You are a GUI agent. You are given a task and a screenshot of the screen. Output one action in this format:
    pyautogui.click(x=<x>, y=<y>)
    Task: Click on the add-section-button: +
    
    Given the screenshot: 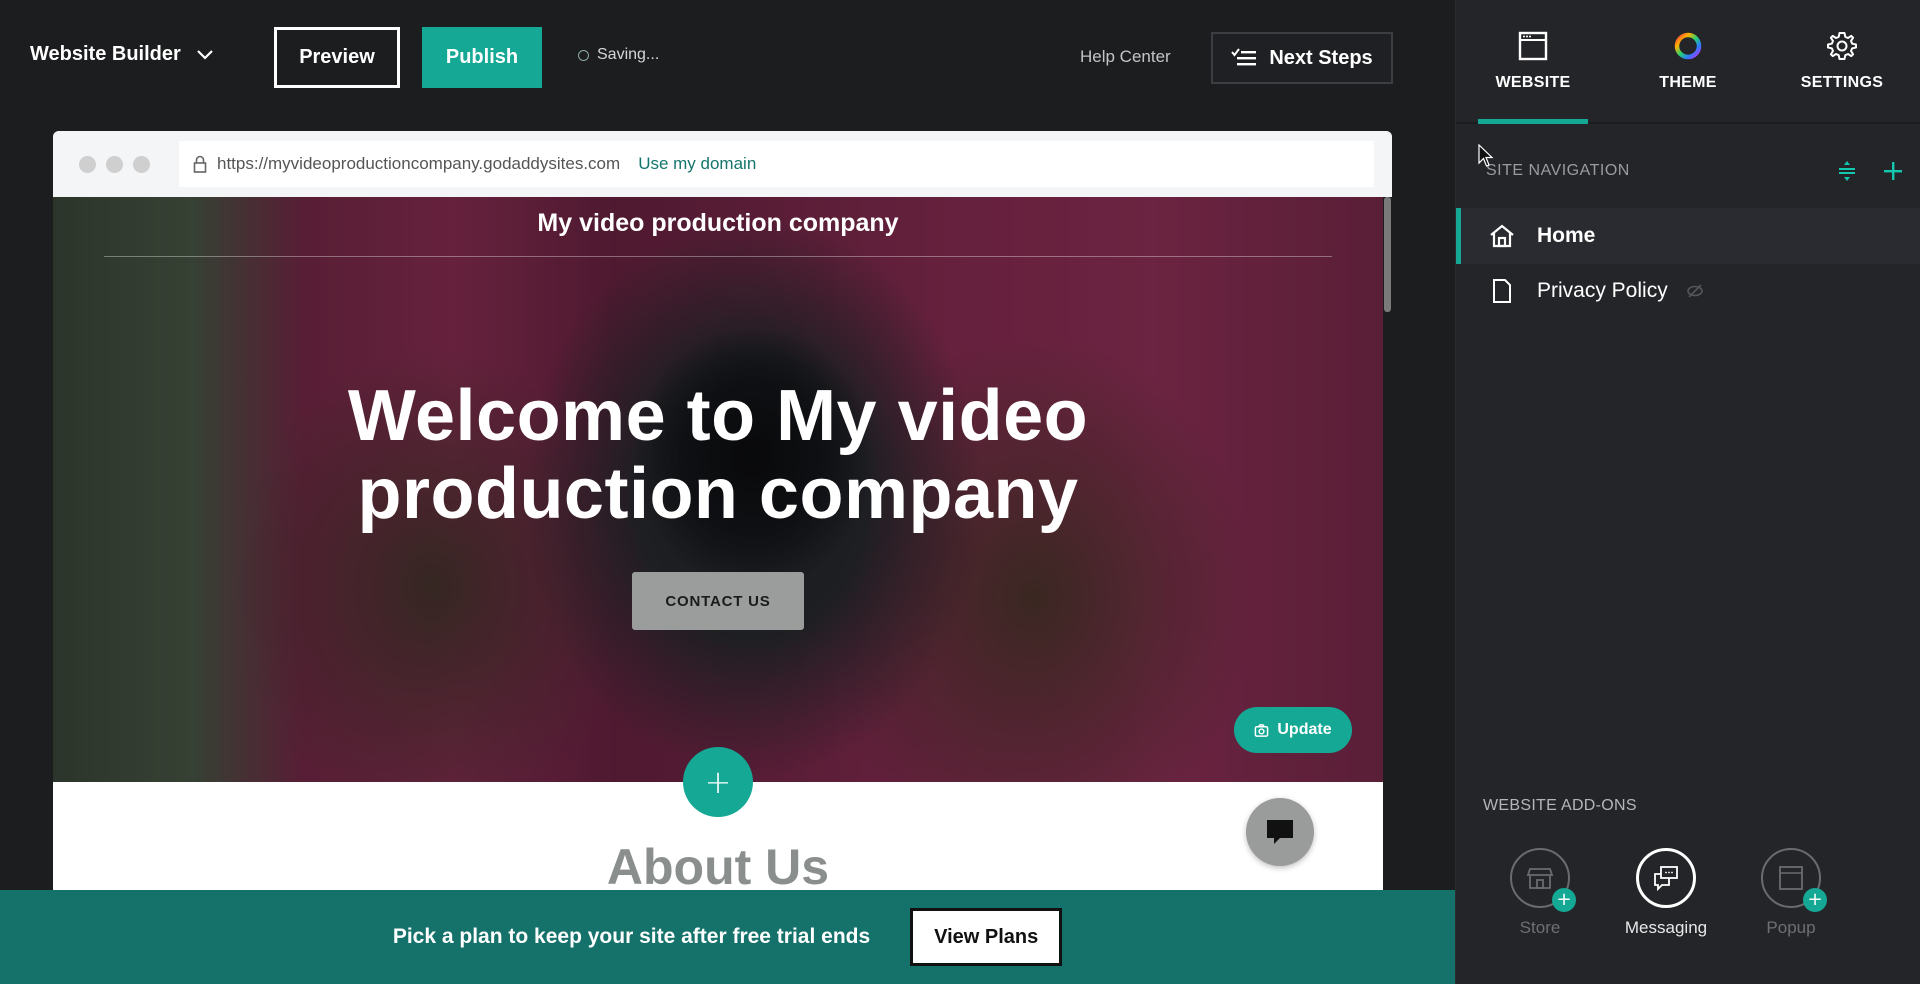 What is the action you would take?
    pyautogui.click(x=718, y=782)
    